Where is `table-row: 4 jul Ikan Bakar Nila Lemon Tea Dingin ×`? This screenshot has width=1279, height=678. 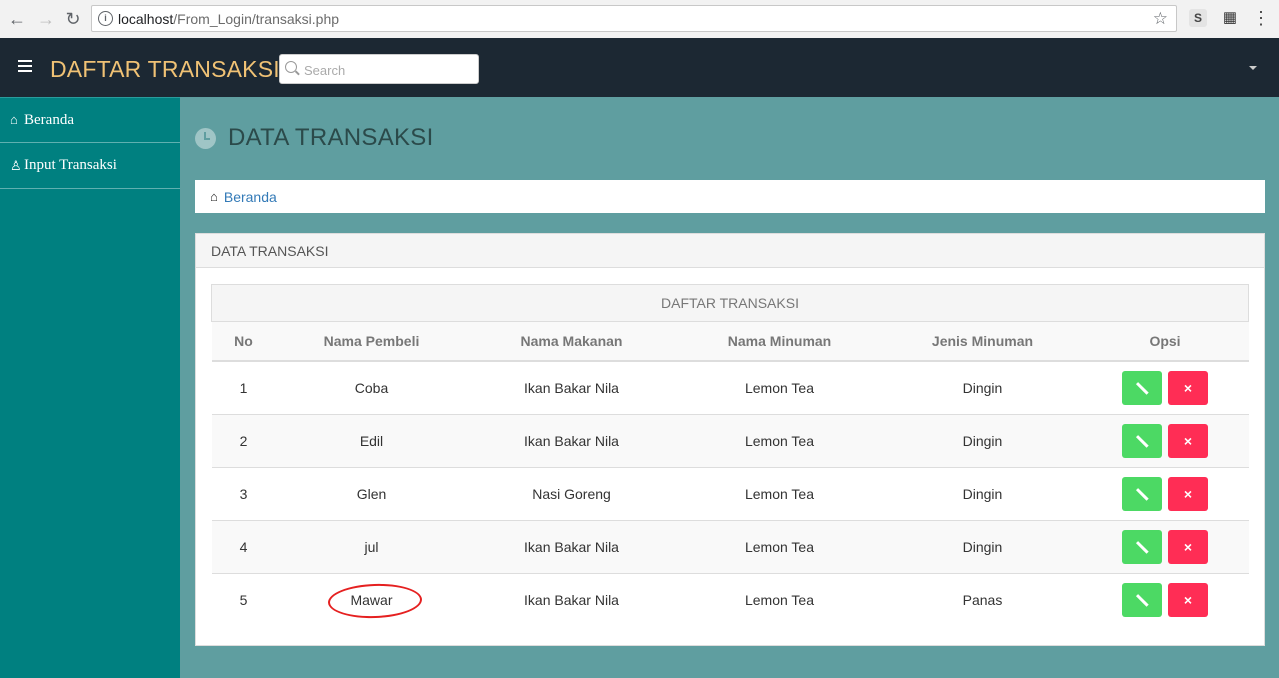
table-row: 4 jul Ikan Bakar Nila Lemon Tea Dingin × is located at coordinates (730, 547).